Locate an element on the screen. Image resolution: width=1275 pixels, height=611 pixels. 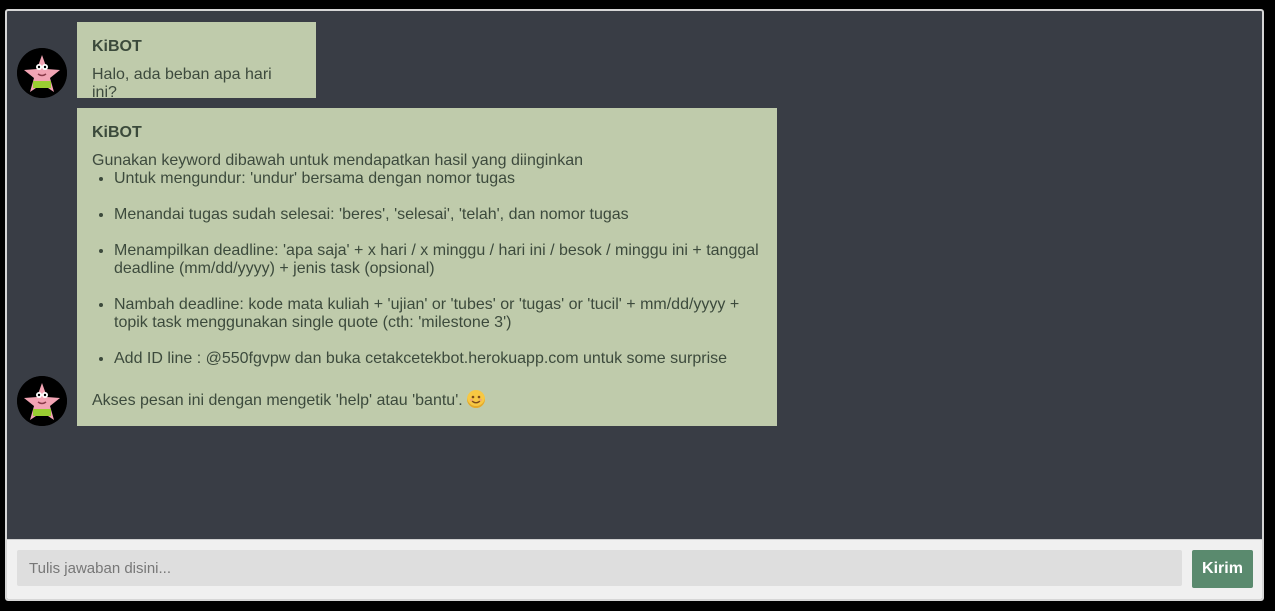
message-text: Halo, ada beban apa hari ini? is located at coordinates (182, 83).